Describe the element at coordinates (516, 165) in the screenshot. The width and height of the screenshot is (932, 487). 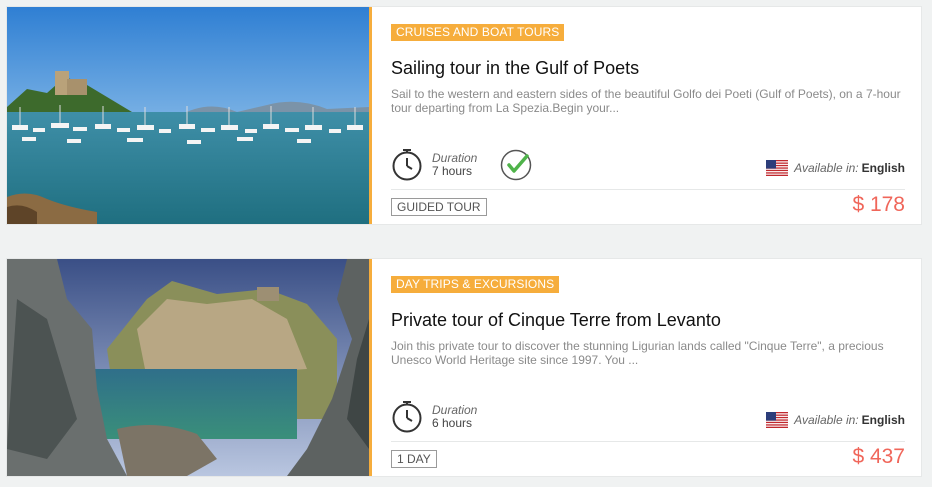
I see `checkmark-circle-icon` at that location.